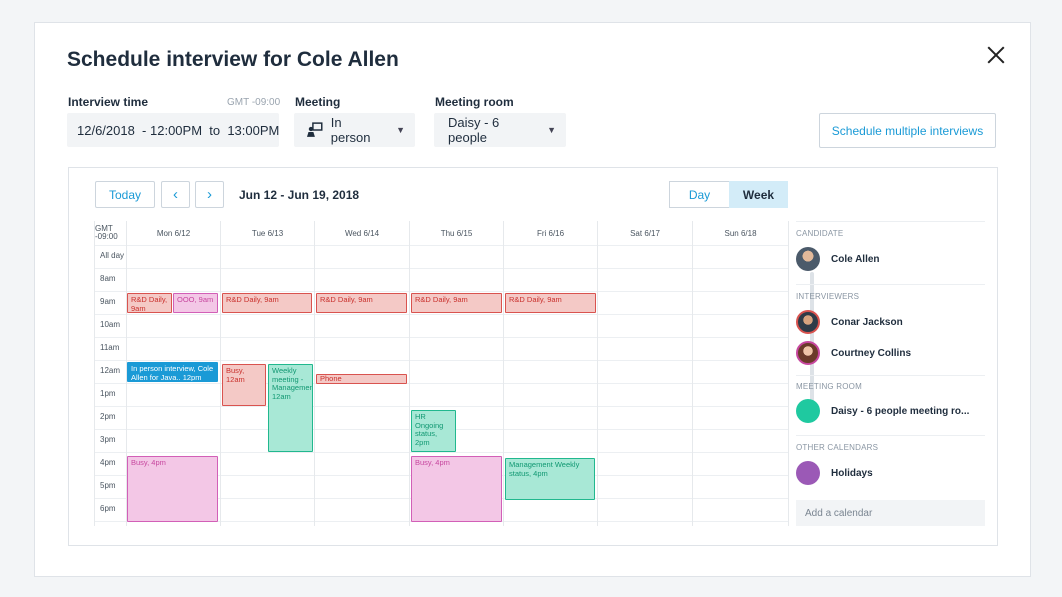 The height and width of the screenshot is (597, 1062). What do you see at coordinates (110, 347) in the screenshot?
I see `hour-label: 11am` at bounding box center [110, 347].